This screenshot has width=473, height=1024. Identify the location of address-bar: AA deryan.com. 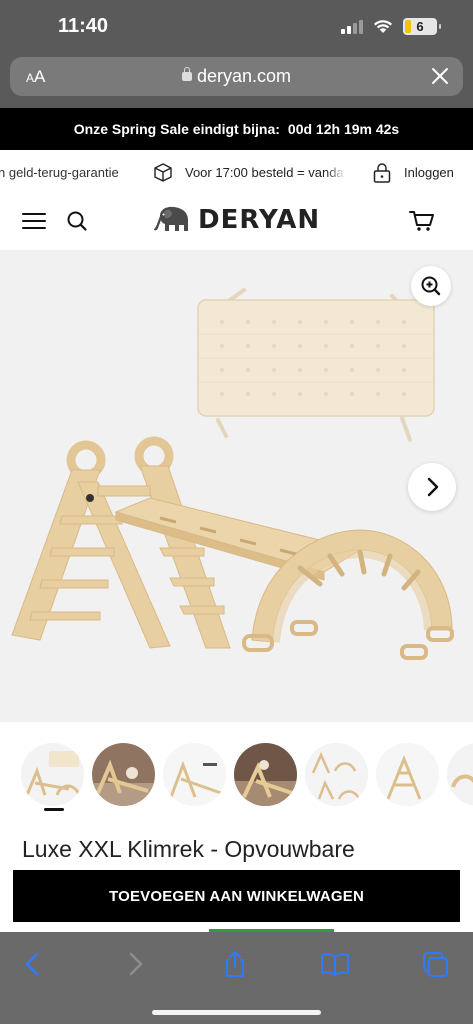
(236, 76).